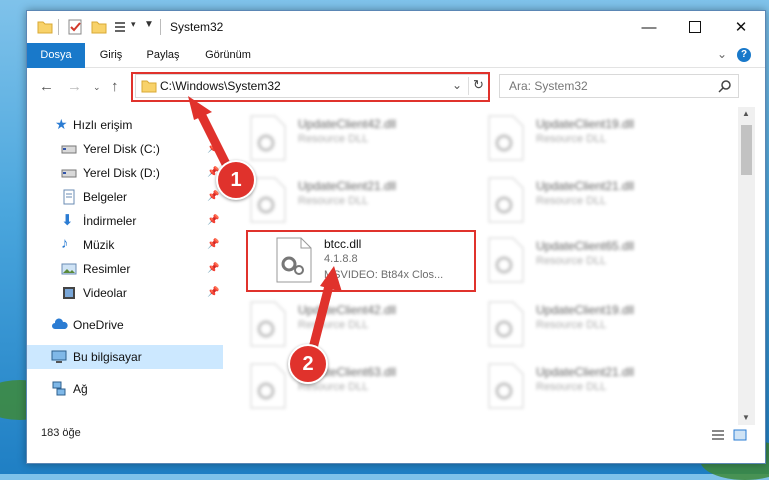 This screenshot has width=769, height=480. What do you see at coordinates (265, 226) in the screenshot?
I see `arrow-annotation` at bounding box center [265, 226].